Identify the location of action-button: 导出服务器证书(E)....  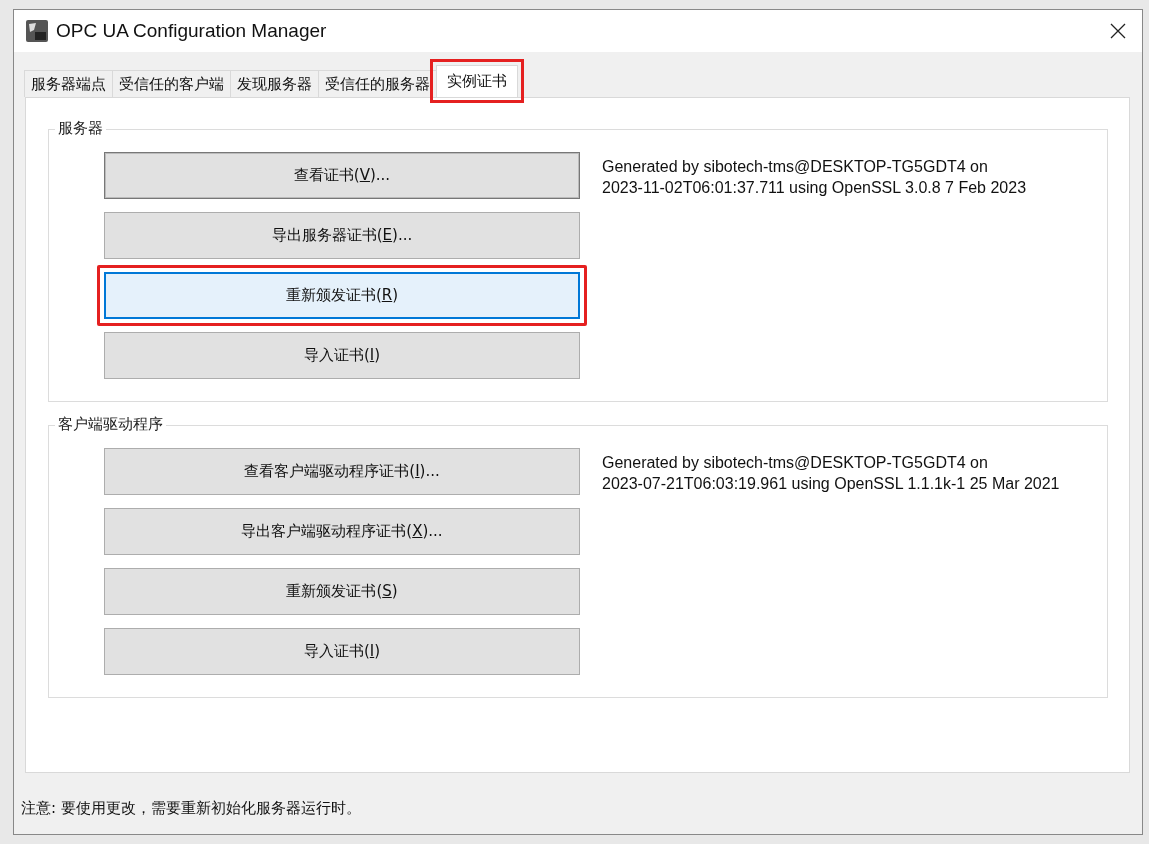
(342, 235).